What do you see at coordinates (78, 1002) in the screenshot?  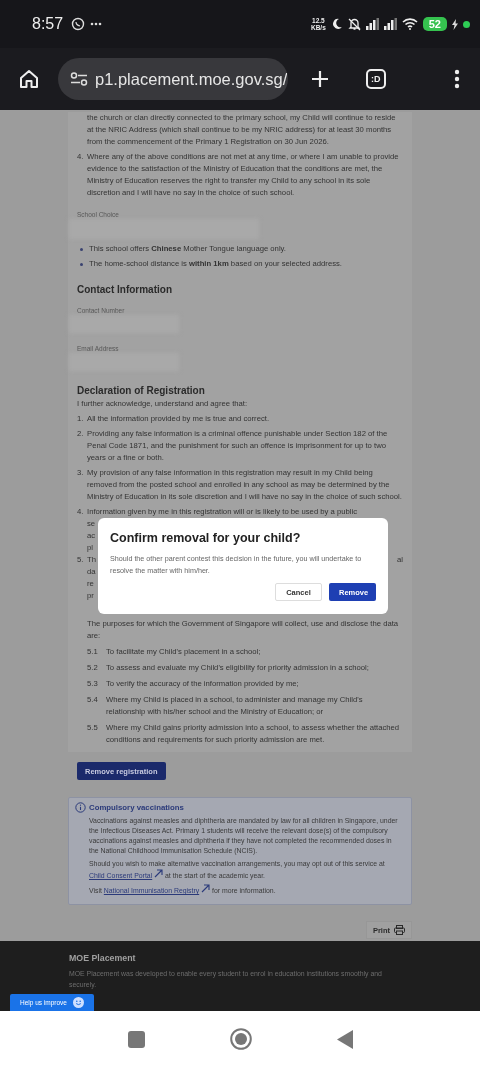 I see `smiley-icon` at bounding box center [78, 1002].